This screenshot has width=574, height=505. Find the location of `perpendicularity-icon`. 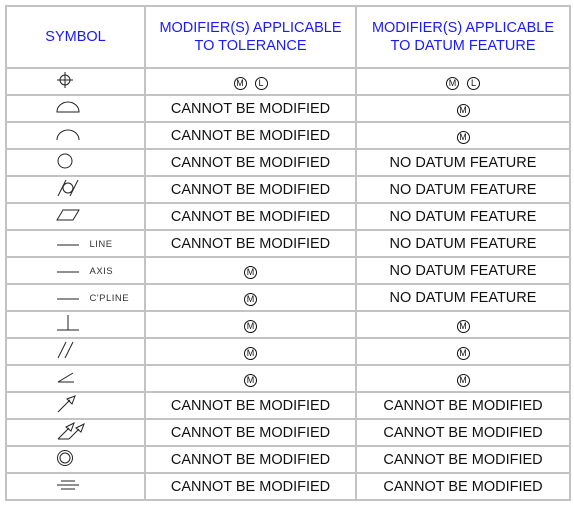

perpendicularity-icon is located at coordinates (68, 323).